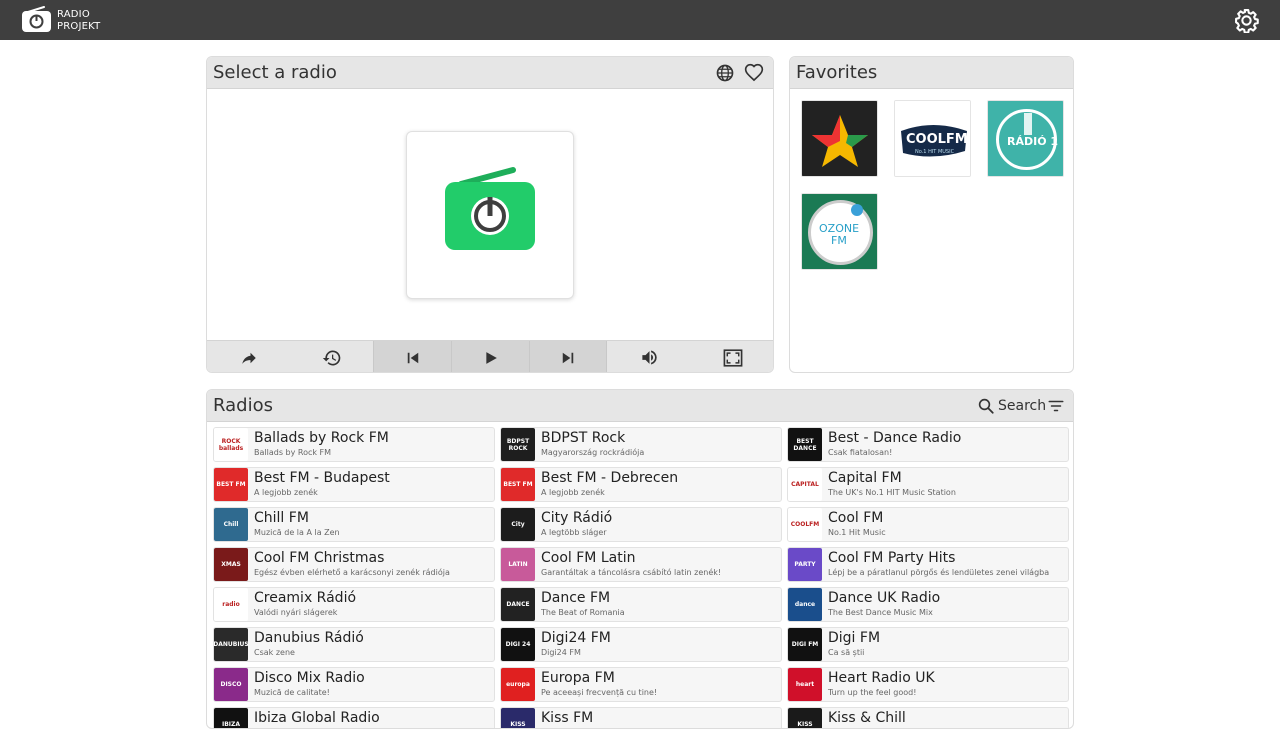 The height and width of the screenshot is (729, 1280). What do you see at coordinates (583, 438) in the screenshot?
I see `station-name: BDPST Rock` at bounding box center [583, 438].